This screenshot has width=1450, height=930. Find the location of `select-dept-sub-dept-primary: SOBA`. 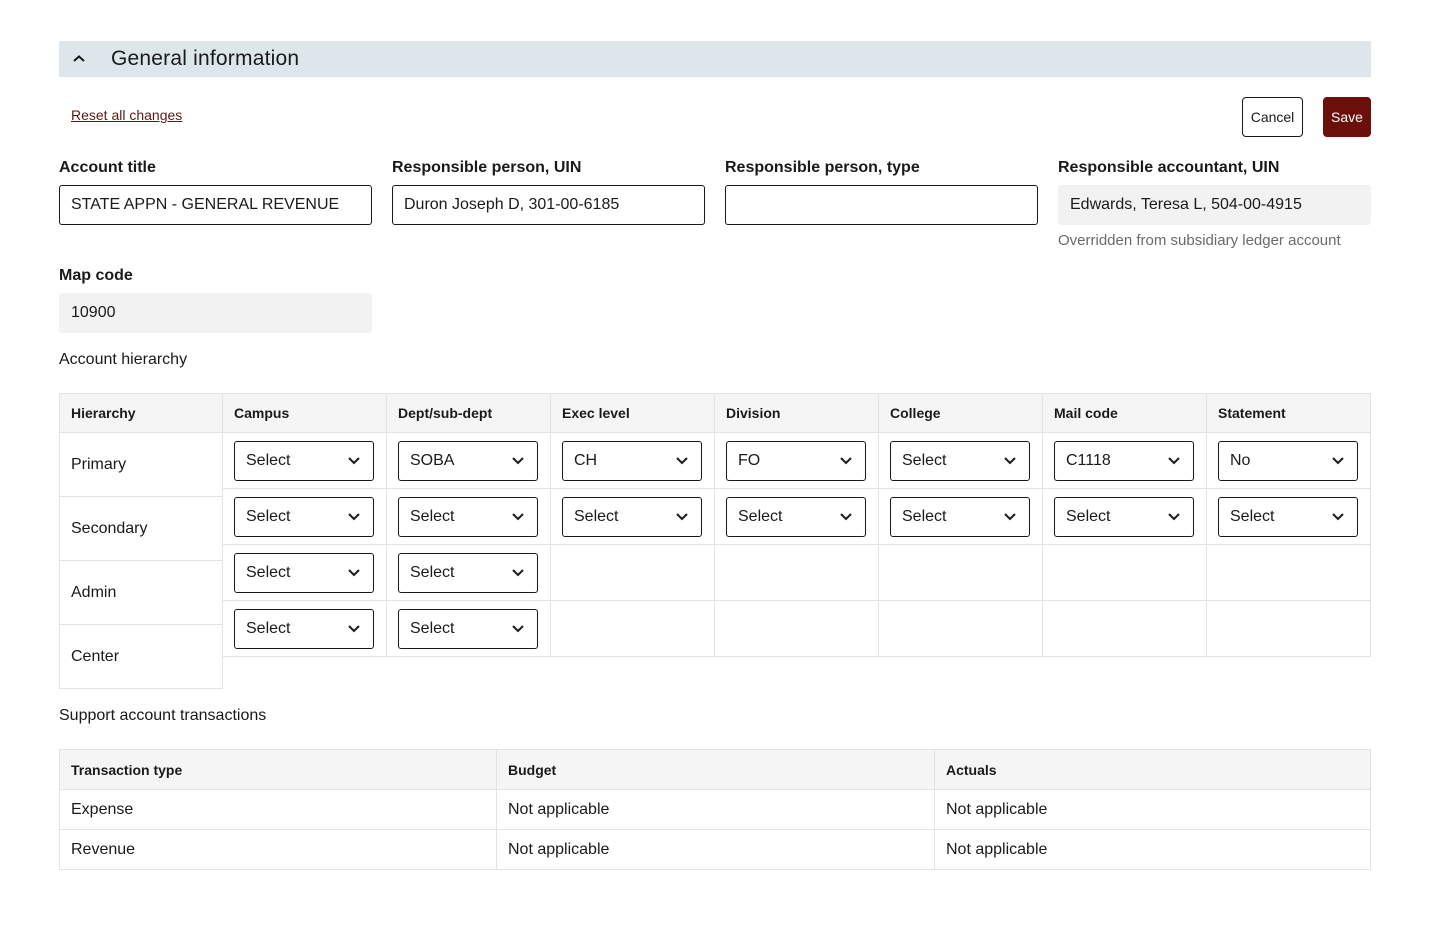

select-dept-sub-dept-primary: SOBA is located at coordinates (468, 460).